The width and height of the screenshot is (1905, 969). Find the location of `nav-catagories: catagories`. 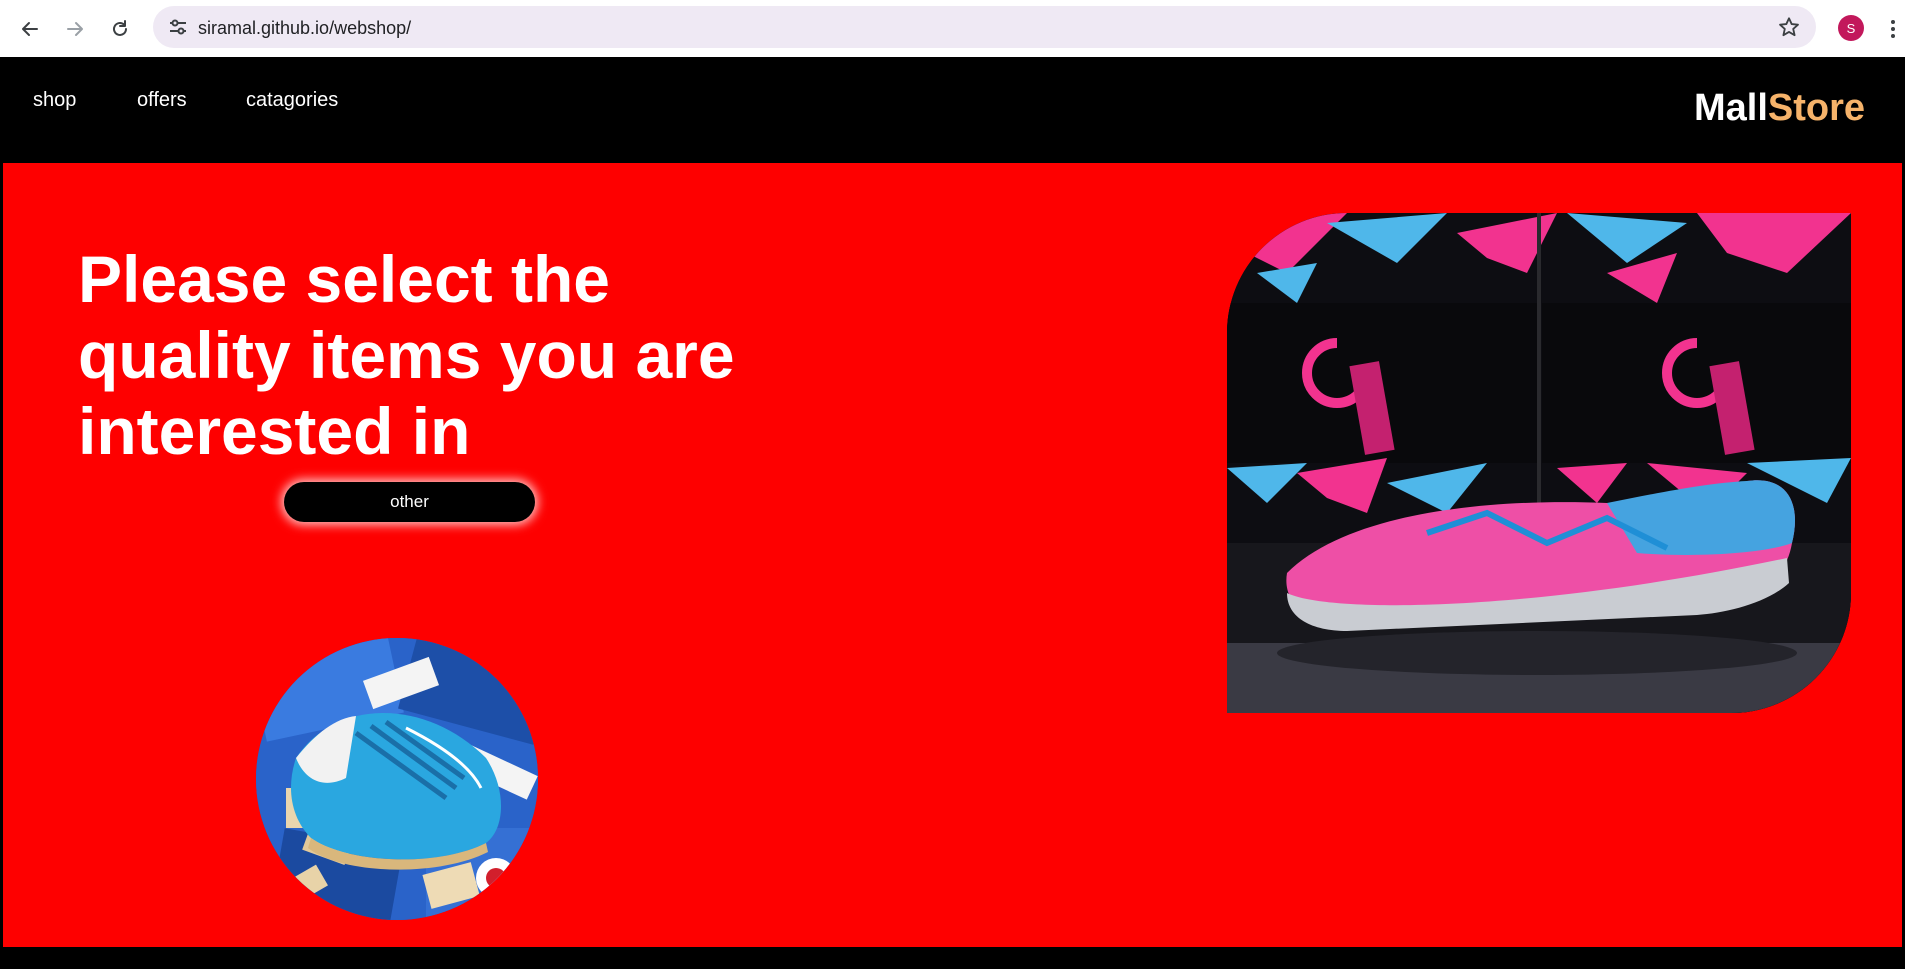

nav-catagories: catagories is located at coordinates (292, 100).